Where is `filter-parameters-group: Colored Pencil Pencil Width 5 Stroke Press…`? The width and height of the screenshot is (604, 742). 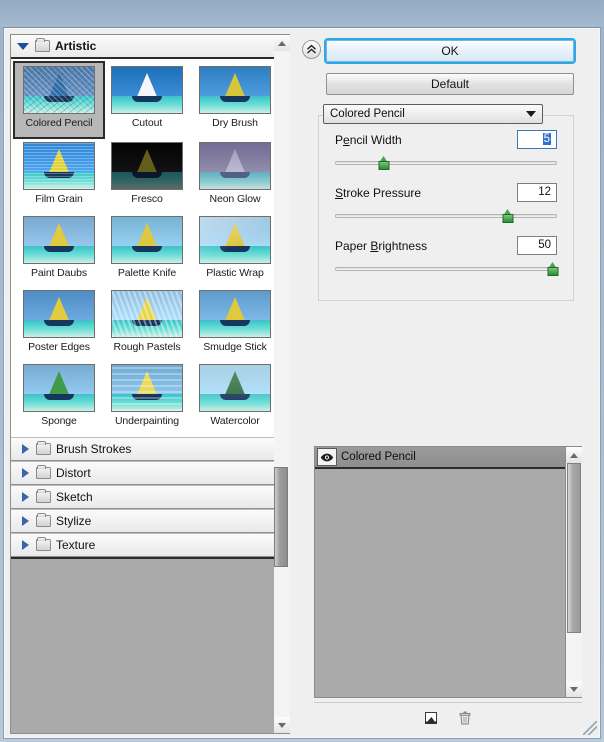
filter-parameters-group: Colored Pencil Pencil Width 5 Stroke Press… is located at coordinates (446, 202).